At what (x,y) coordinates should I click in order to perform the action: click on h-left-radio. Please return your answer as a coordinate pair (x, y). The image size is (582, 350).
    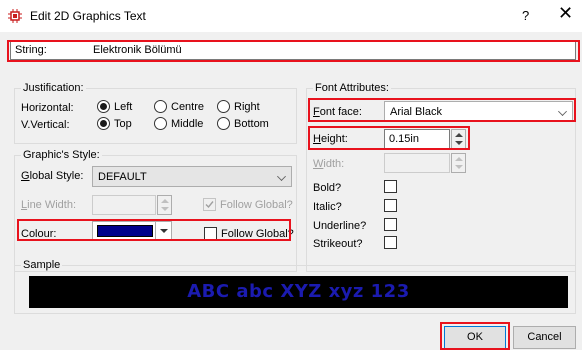
    Looking at the image, I should click on (103, 106).